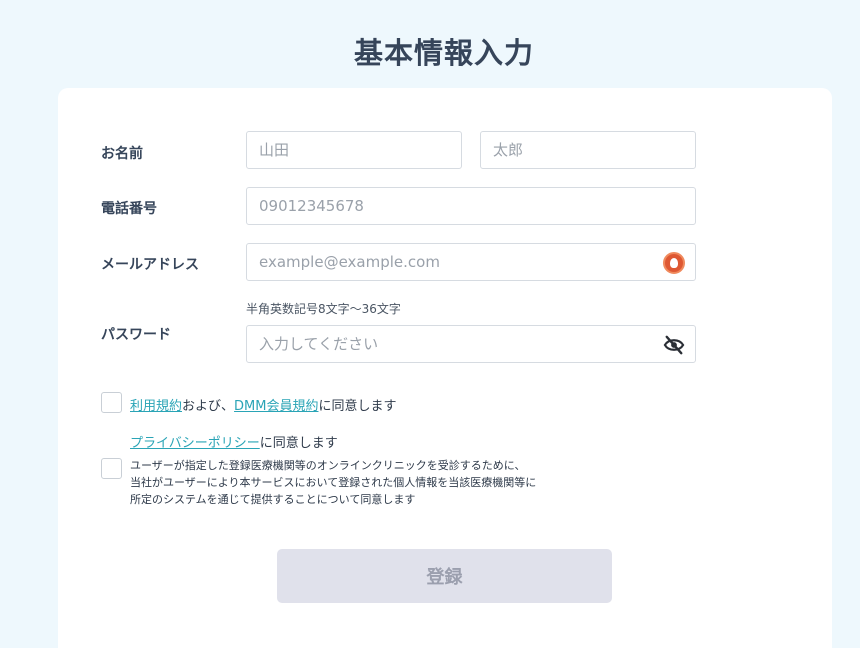 Image resolution: width=860 pixels, height=648 pixels. I want to click on consent-line-3: 所定のシステムを通じて提供することについて同意します, so click(273, 499).